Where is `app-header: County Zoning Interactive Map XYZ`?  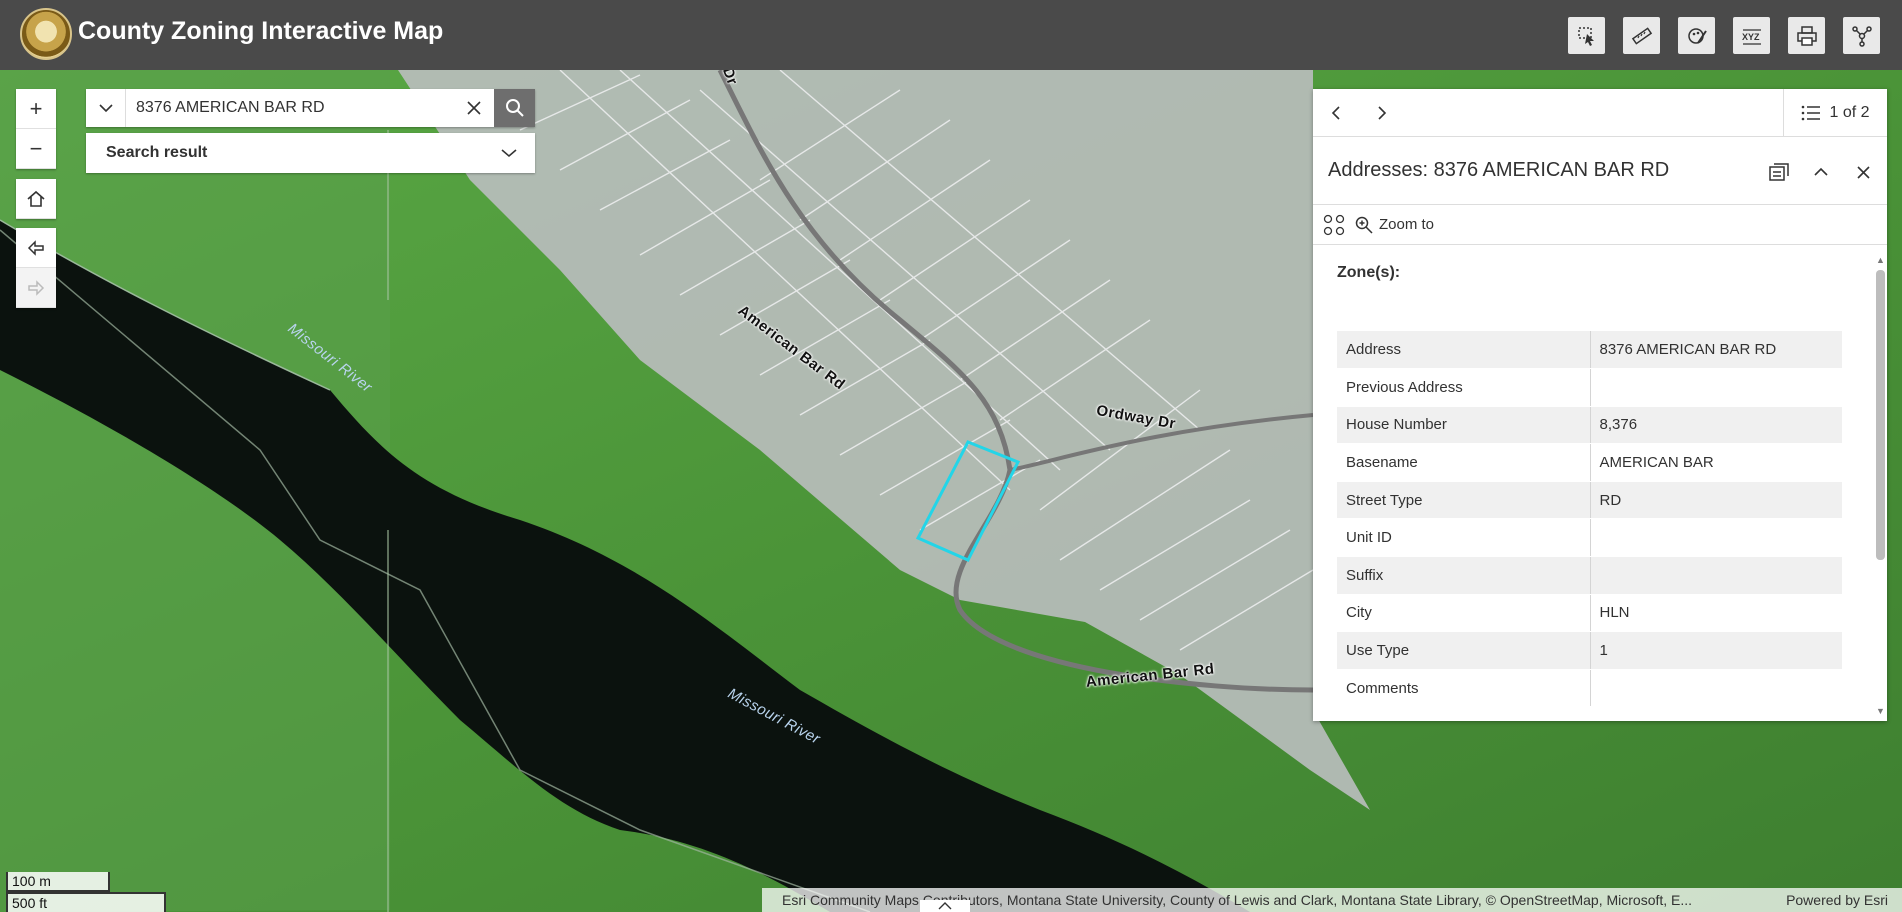
app-header: County Zoning Interactive Map XYZ is located at coordinates (951, 35).